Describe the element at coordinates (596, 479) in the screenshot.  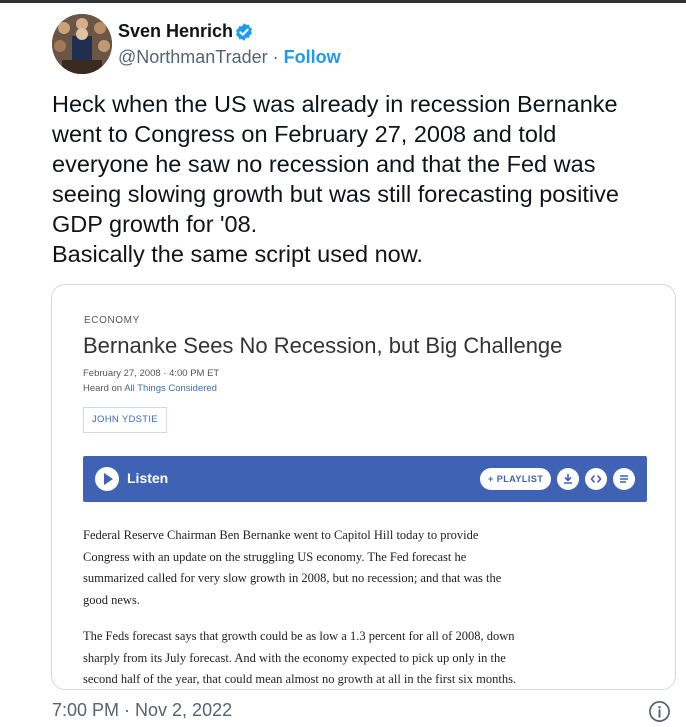
I see `embed-icon` at that location.